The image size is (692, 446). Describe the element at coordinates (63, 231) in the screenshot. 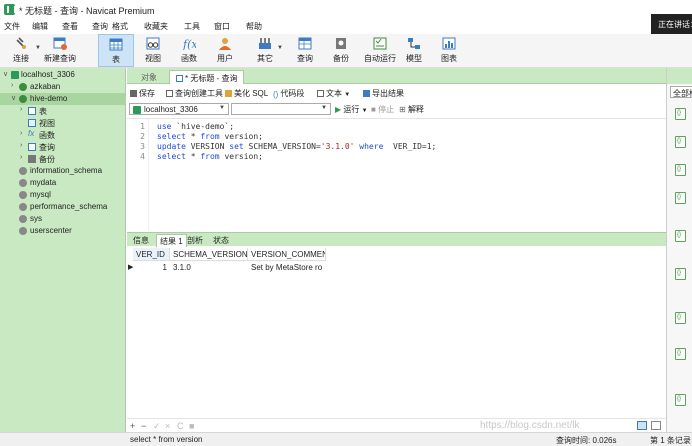

I see `tree-item-userscenter: userscenter` at that location.